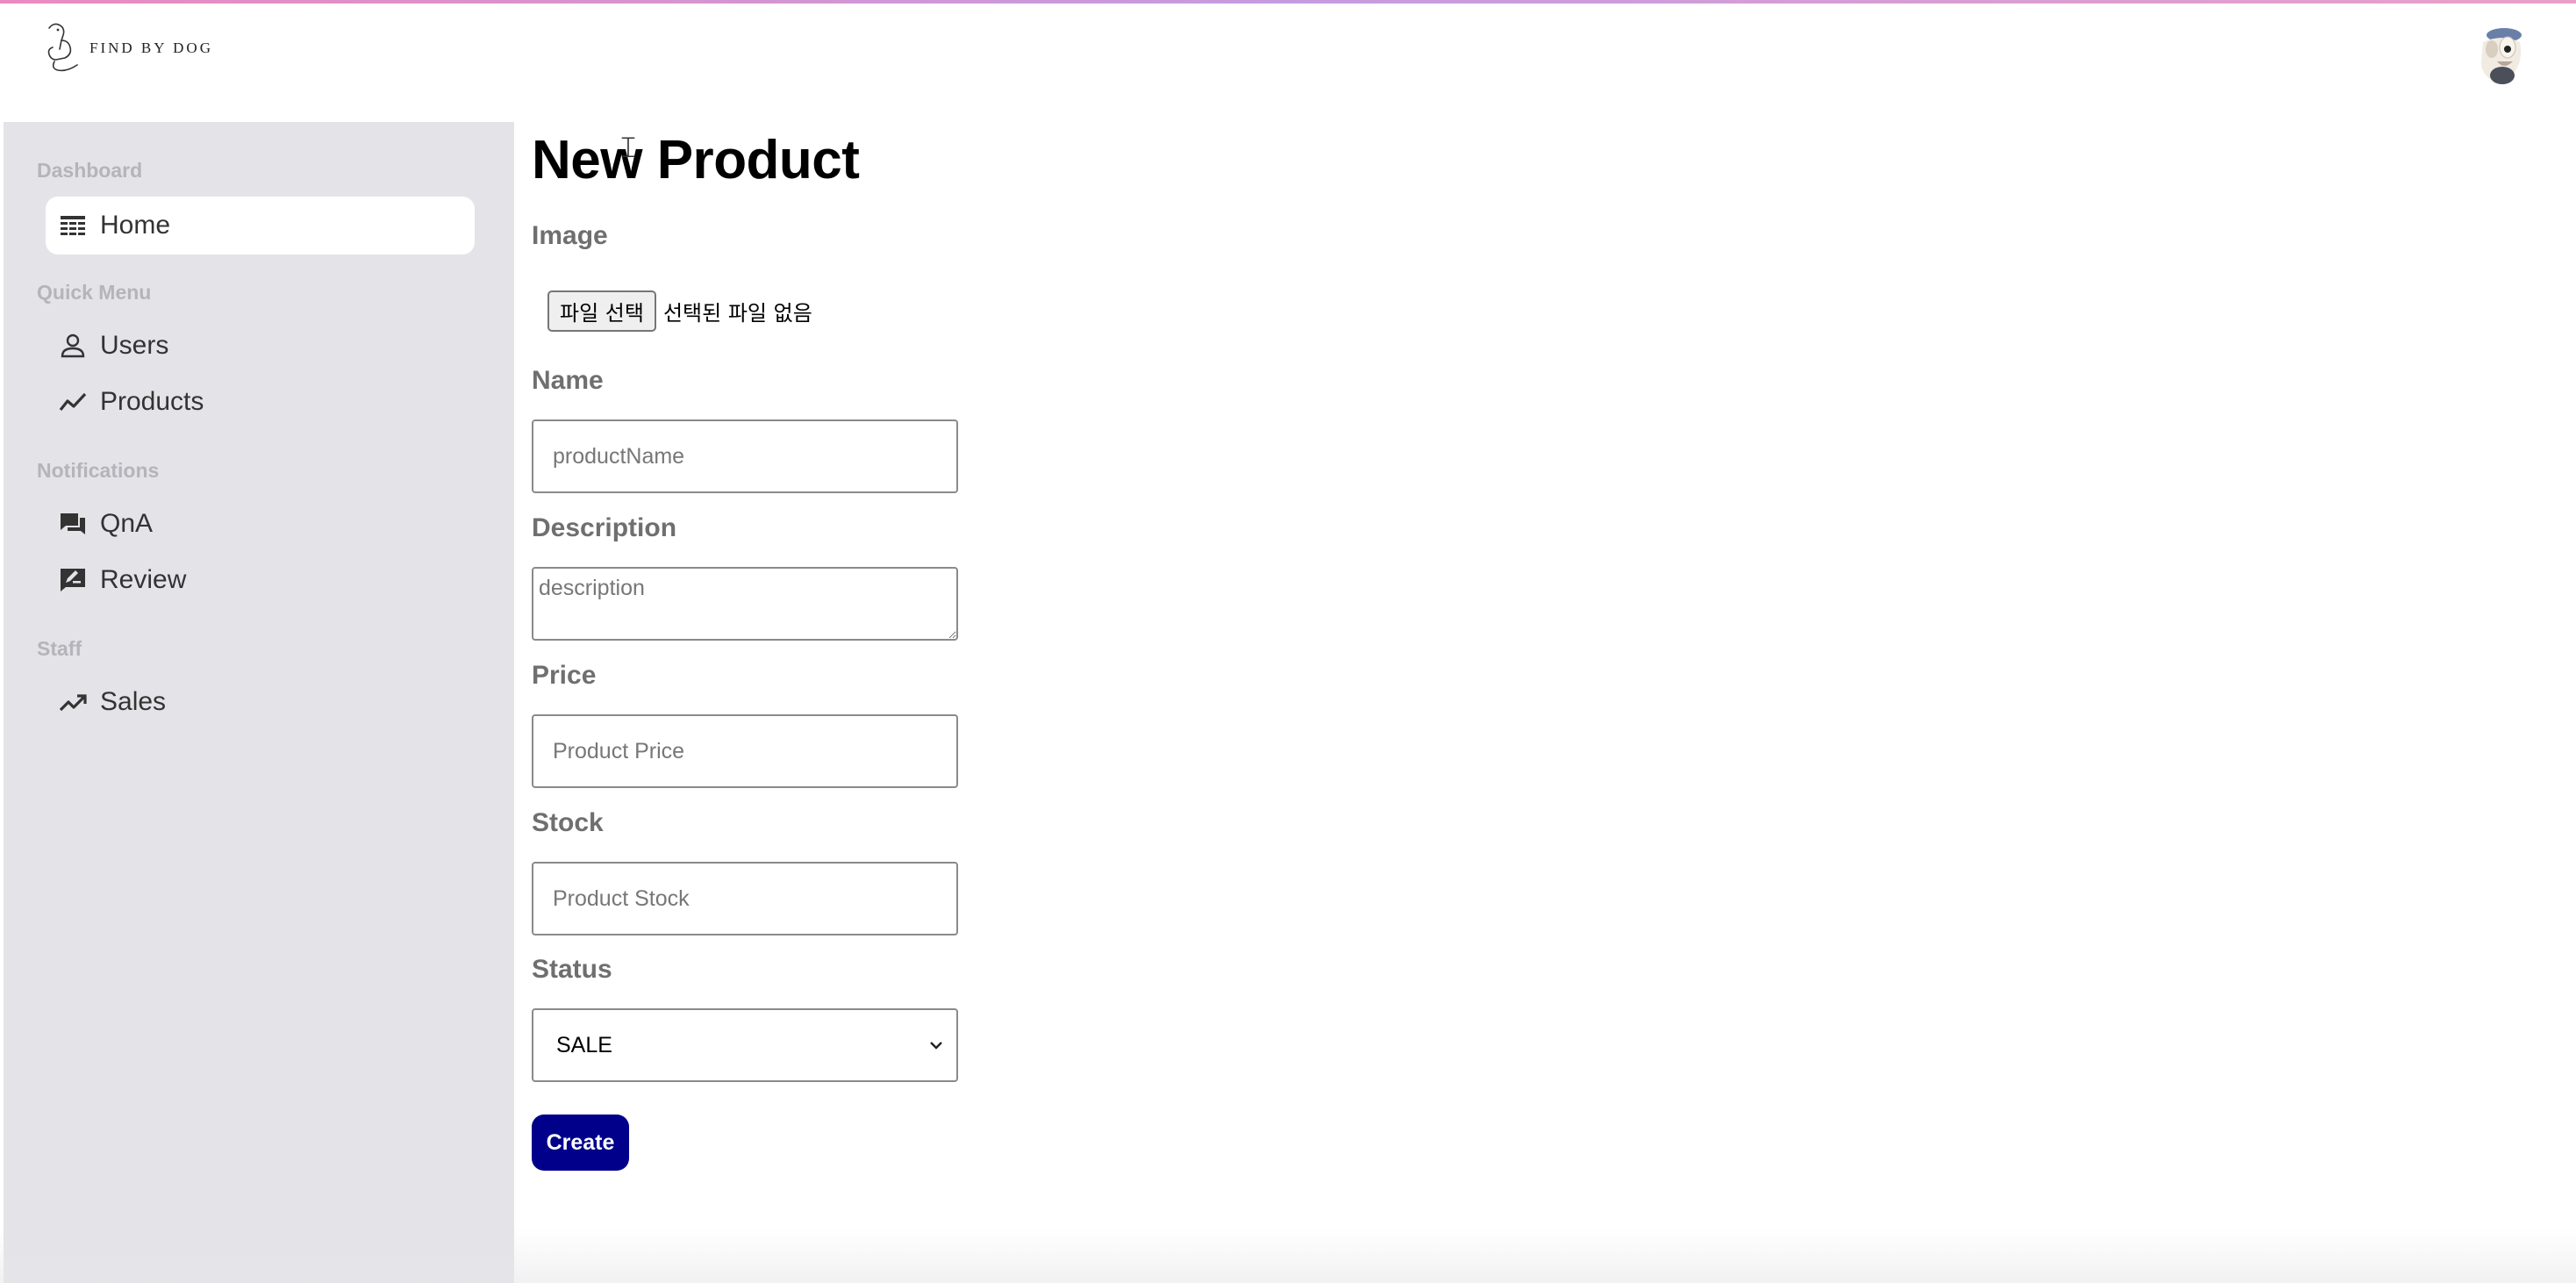  I want to click on status-select: SALE, so click(745, 1045).